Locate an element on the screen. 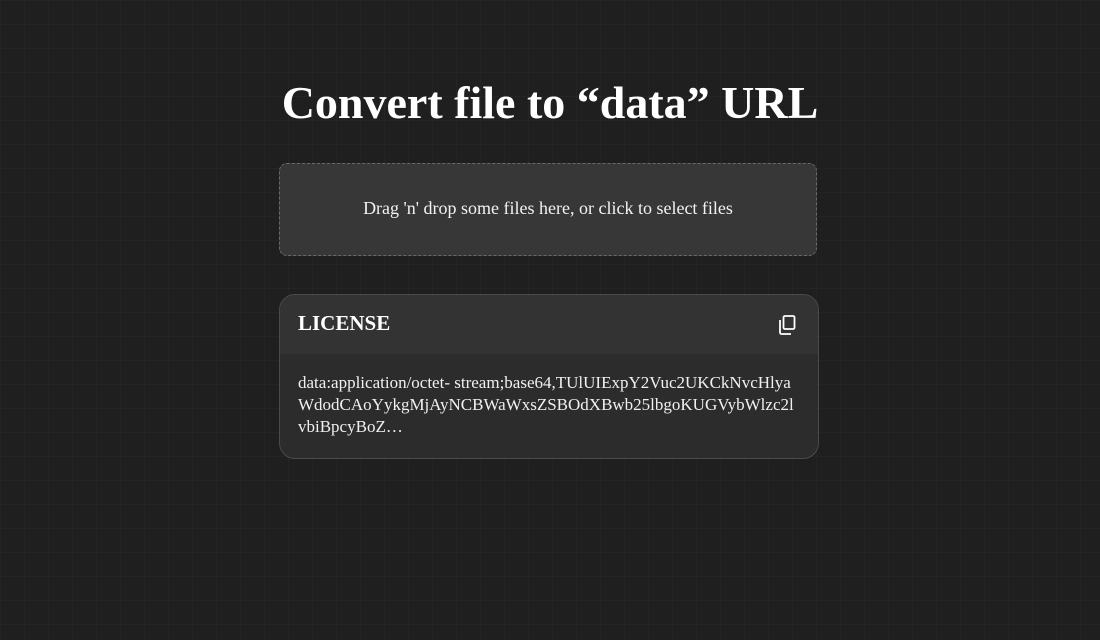 This screenshot has height=640, width=1100. copy-icon is located at coordinates (787, 324).